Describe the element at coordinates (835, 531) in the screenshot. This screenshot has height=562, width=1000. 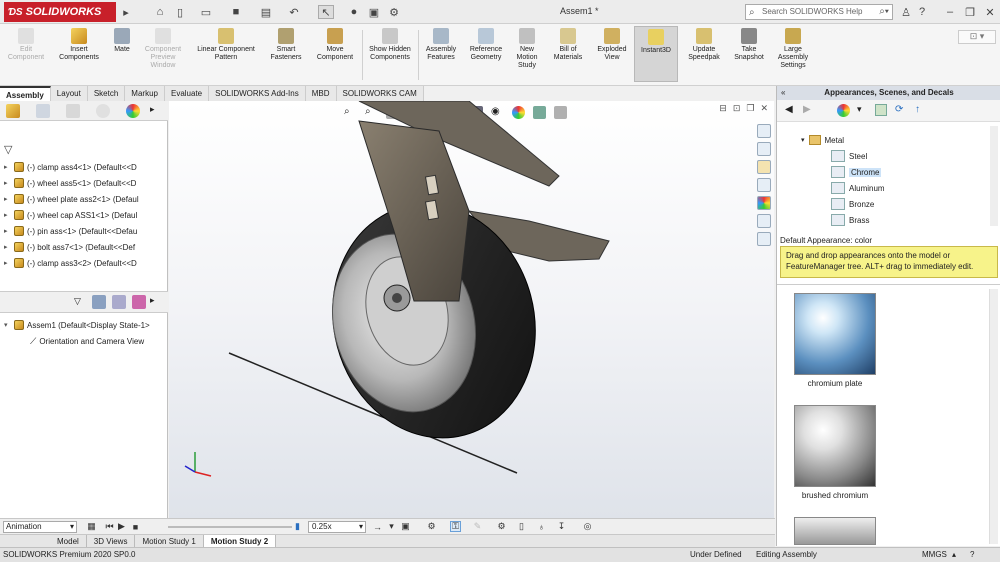
I see `swatch-next` at that location.